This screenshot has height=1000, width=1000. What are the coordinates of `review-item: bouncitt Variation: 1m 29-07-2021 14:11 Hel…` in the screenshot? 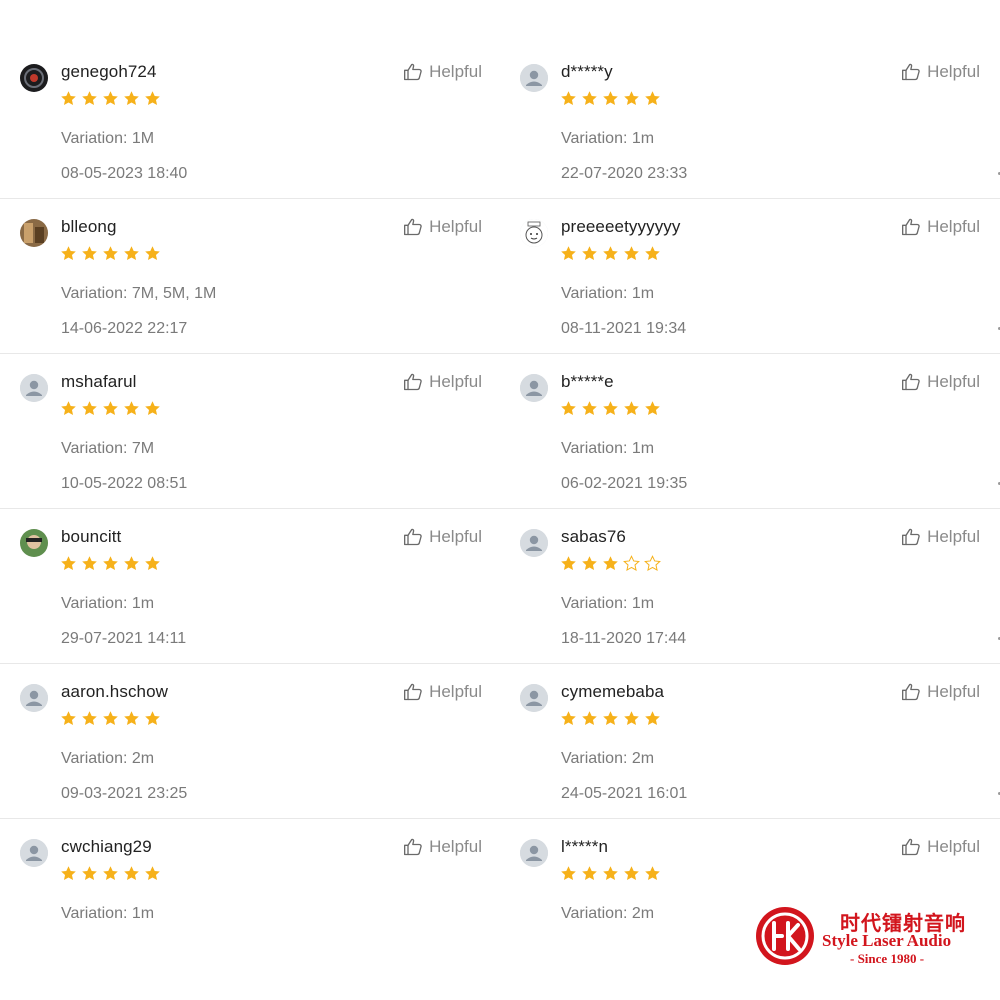 It's located at (250, 586).